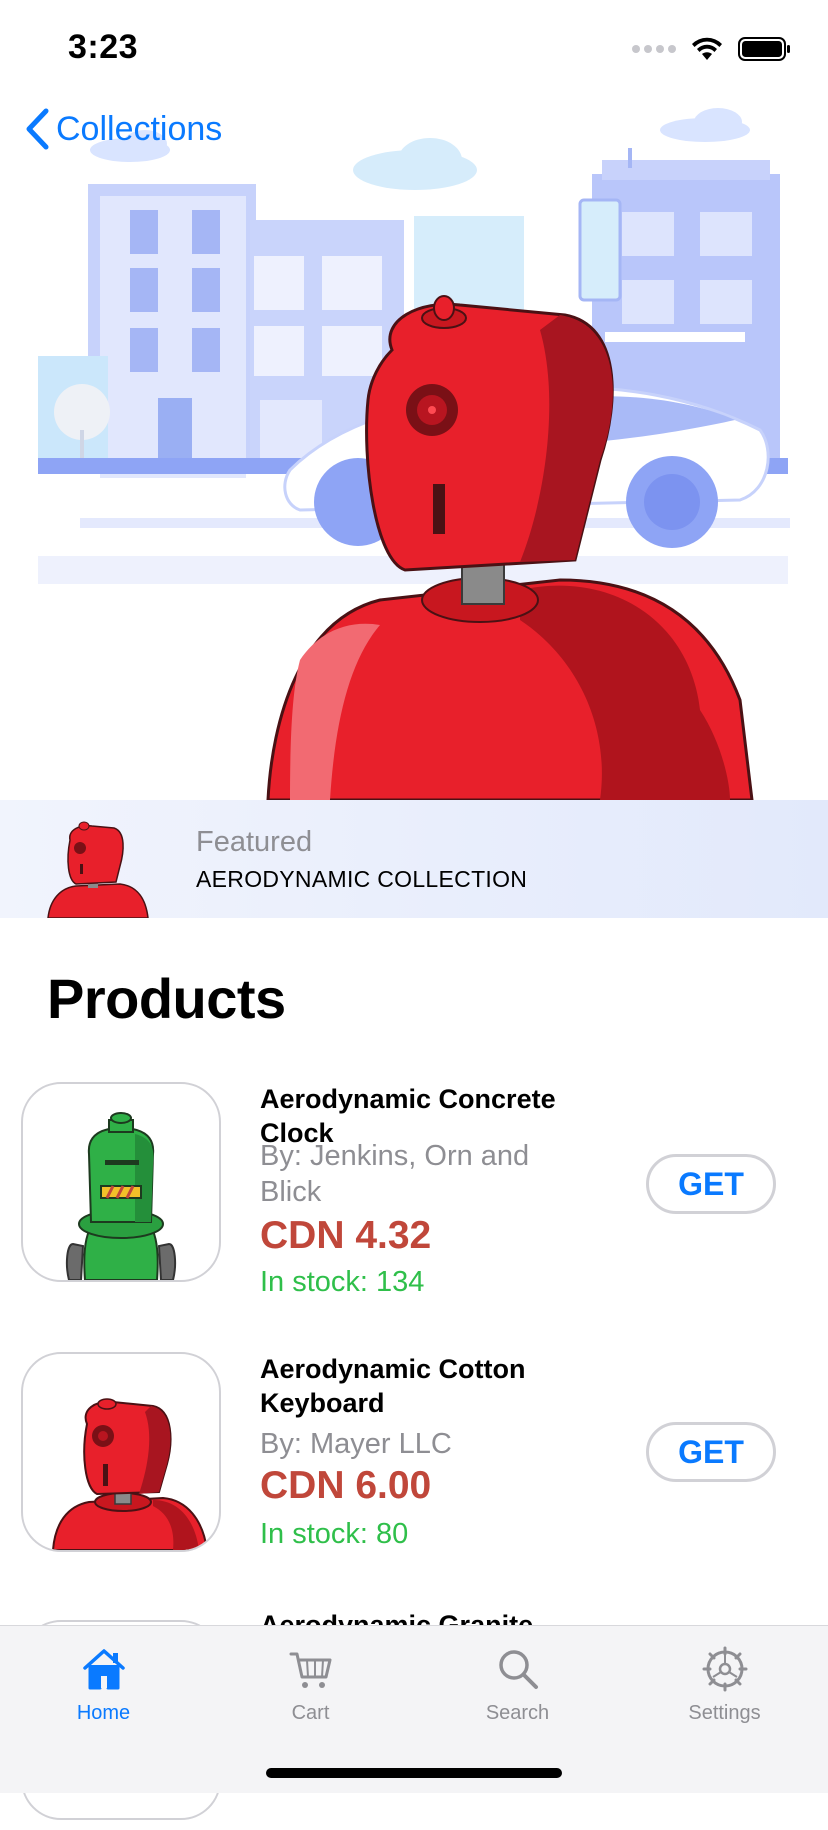 This screenshot has height=1830, width=828. I want to click on product-price: CDN 4.32, so click(346, 1235).